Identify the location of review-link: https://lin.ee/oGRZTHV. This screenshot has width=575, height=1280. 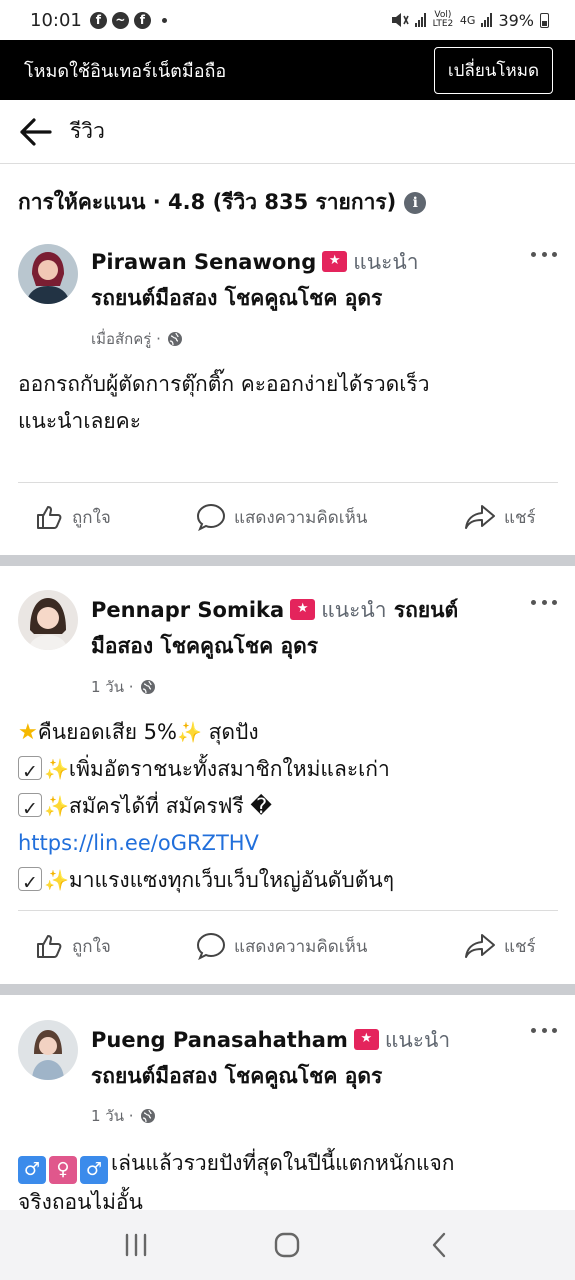
(288, 843).